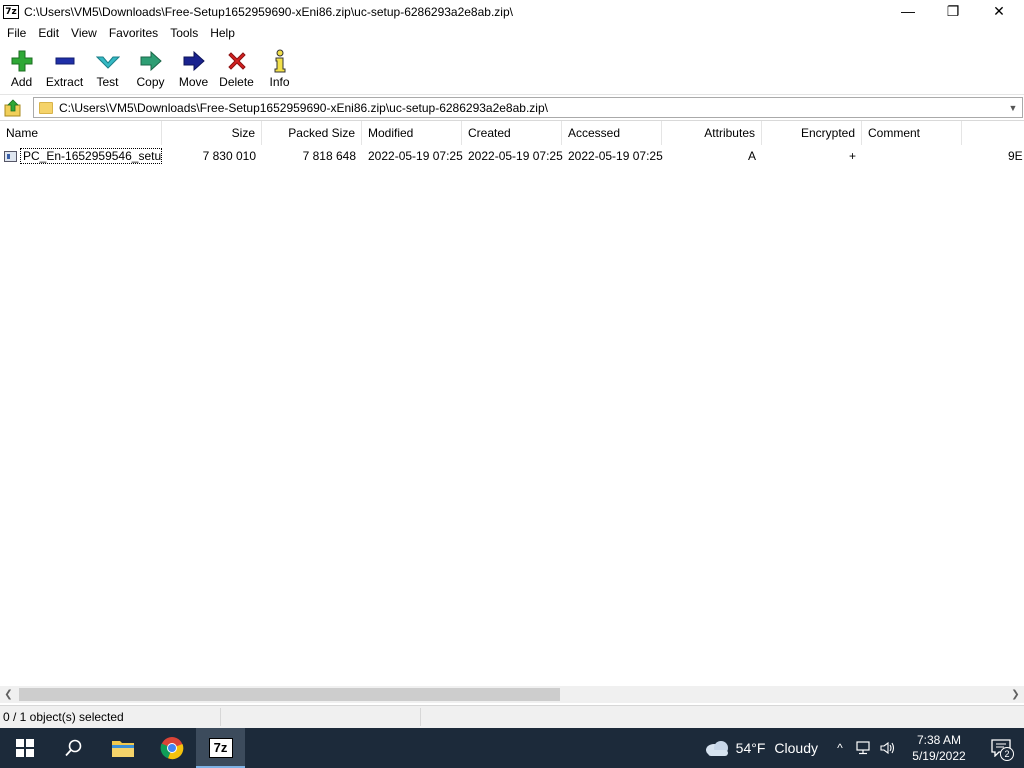 Image resolution: width=1024 pixels, height=768 pixels. I want to click on row-encrypted: +, so click(852, 156).